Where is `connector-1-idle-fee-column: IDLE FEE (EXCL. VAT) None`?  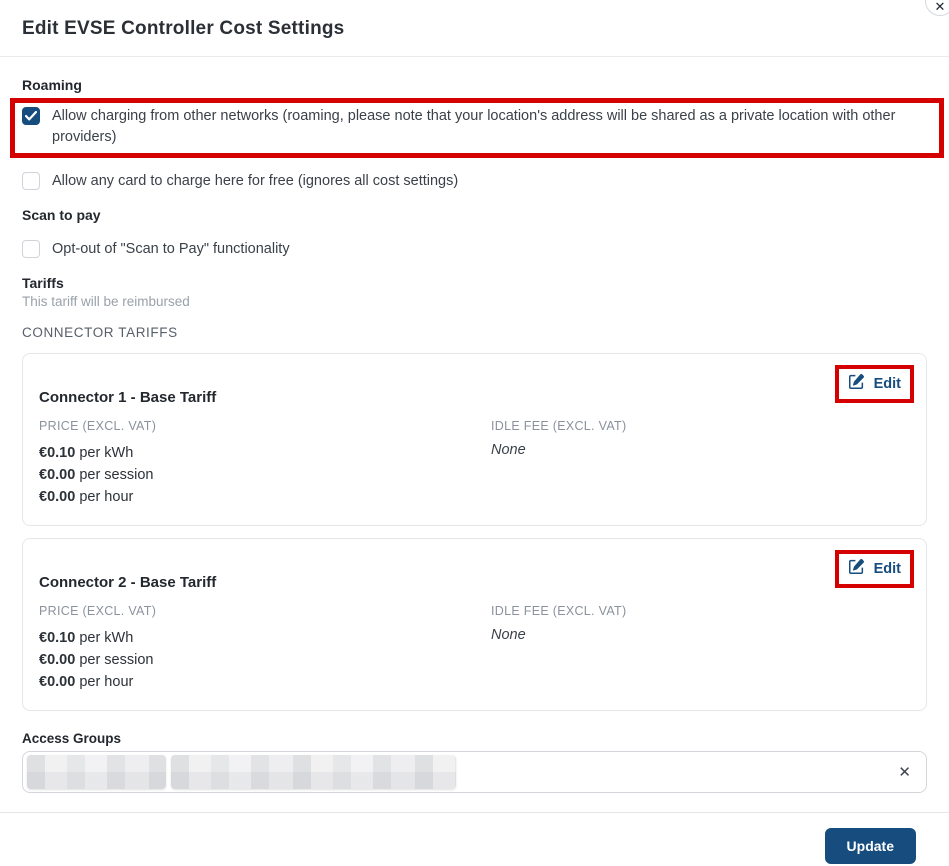 connector-1-idle-fee-column: IDLE FEE (EXCL. VAT) None is located at coordinates (700, 463).